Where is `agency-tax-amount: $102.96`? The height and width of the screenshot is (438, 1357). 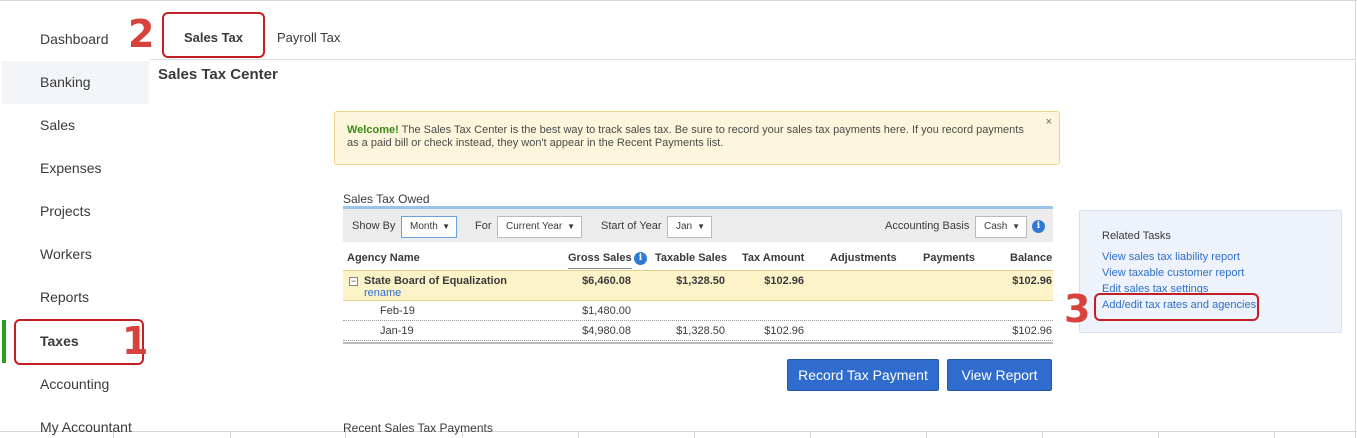
agency-tax-amount: $102.96 is located at coordinates (784, 281).